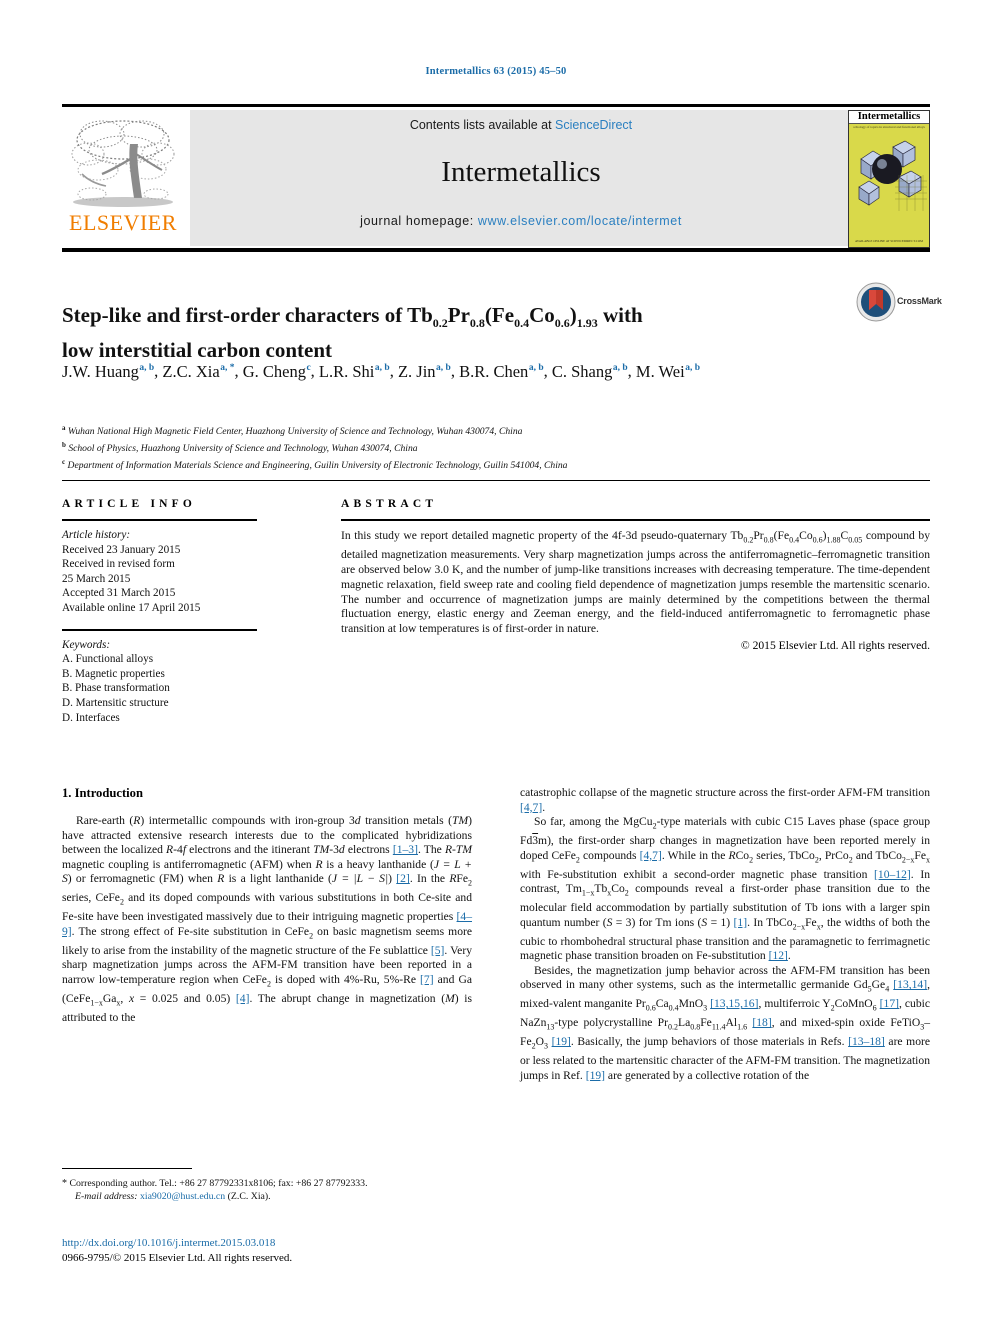 The width and height of the screenshot is (992, 1323). What do you see at coordinates (499, 315) in the screenshot?
I see `title-segment: (Fe` at bounding box center [499, 315].